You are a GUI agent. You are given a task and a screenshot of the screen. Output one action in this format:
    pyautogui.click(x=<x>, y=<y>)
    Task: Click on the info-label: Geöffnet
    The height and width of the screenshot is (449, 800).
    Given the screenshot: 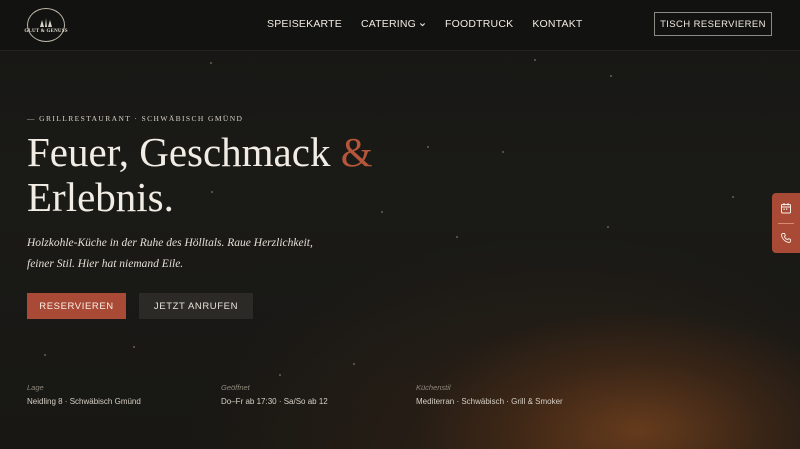 What is the action you would take?
    pyautogui.click(x=235, y=387)
    